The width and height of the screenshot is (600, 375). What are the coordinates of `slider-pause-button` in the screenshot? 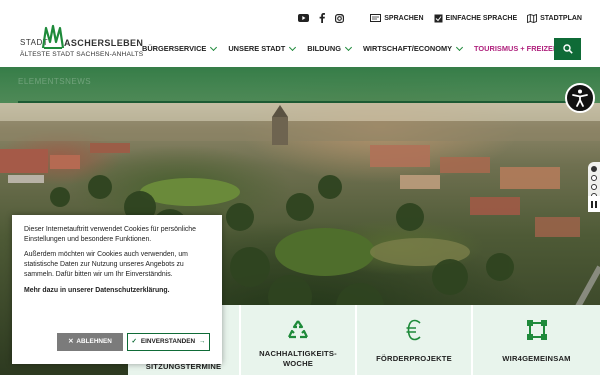 It's located at (594, 204).